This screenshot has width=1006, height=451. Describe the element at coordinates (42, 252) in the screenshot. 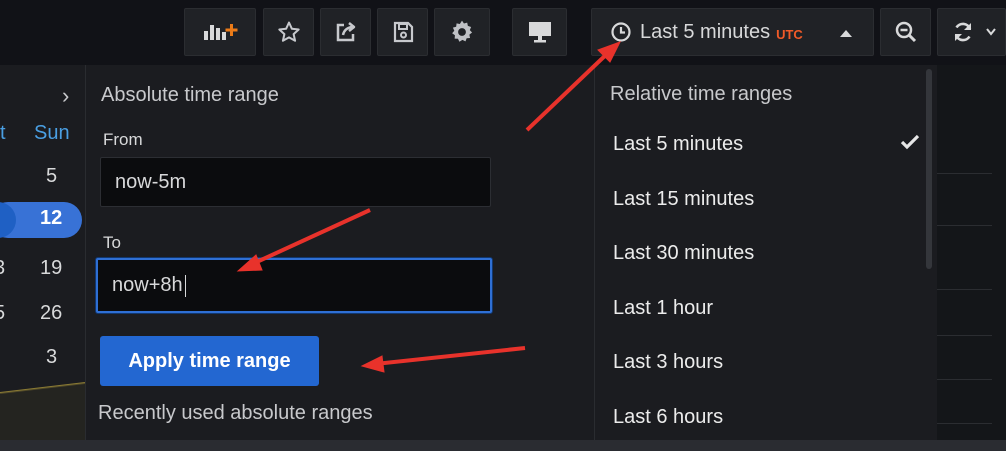

I see `calendar-picker: › t Sun 5 12 3 19 5 26 3` at that location.